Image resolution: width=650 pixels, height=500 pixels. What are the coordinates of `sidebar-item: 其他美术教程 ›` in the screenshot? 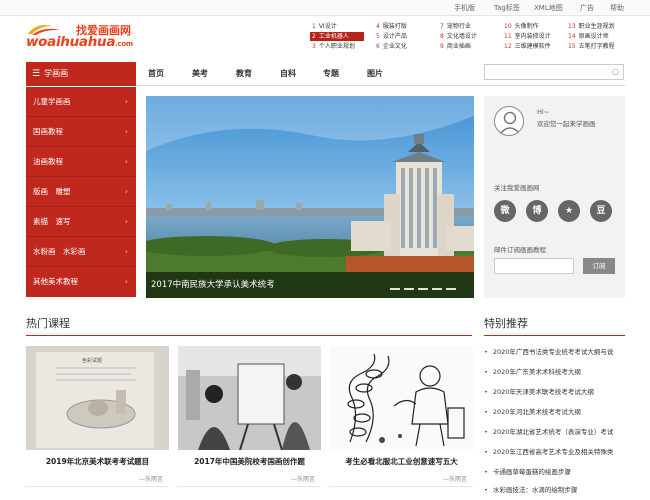 It's located at (81, 282).